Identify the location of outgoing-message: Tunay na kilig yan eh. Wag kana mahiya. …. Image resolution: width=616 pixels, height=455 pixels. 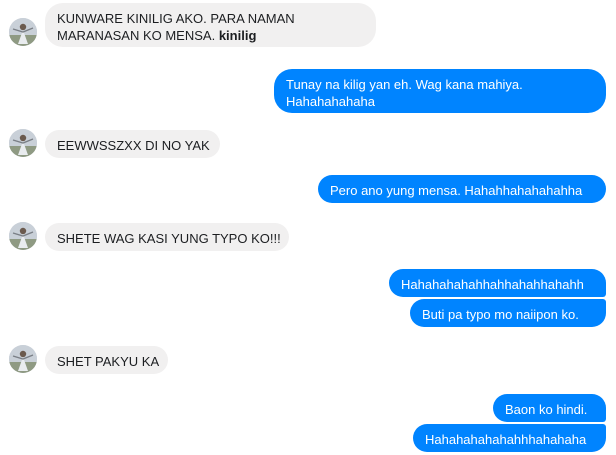
(440, 91).